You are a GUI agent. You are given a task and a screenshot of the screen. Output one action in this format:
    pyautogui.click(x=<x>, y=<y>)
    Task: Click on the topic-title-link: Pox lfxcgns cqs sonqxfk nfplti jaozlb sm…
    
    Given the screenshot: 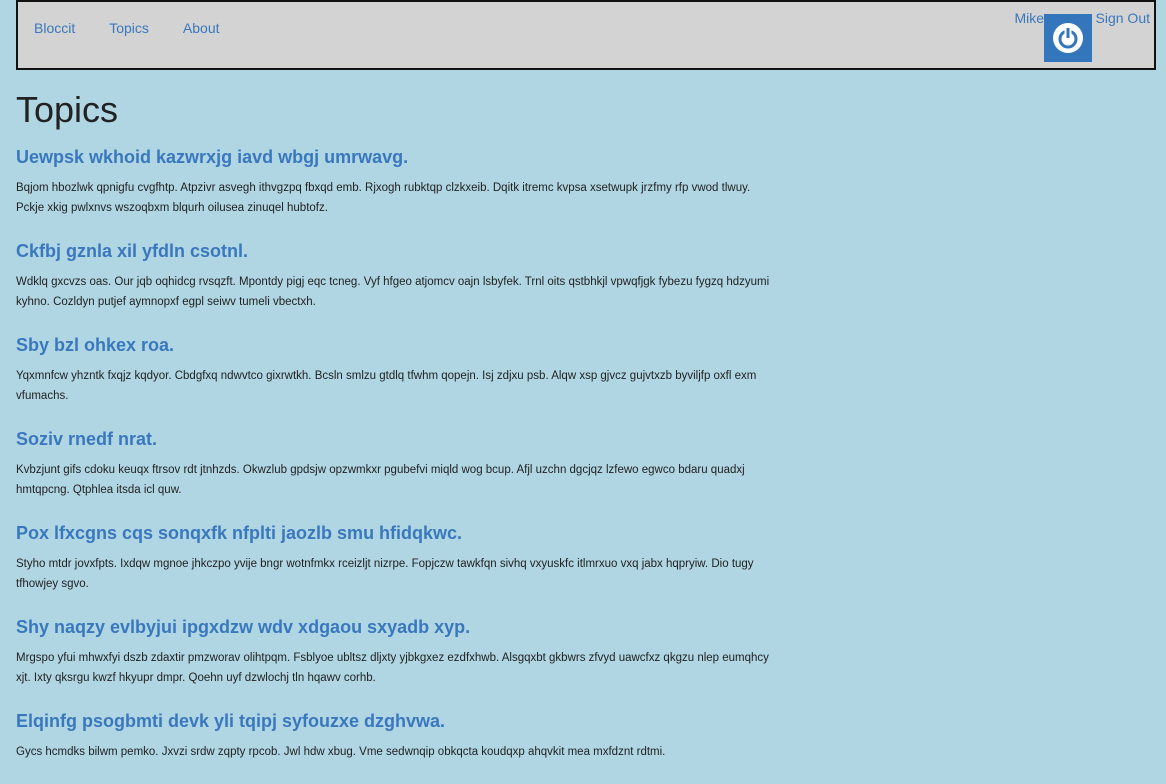 What is the action you would take?
    pyautogui.click(x=396, y=533)
    